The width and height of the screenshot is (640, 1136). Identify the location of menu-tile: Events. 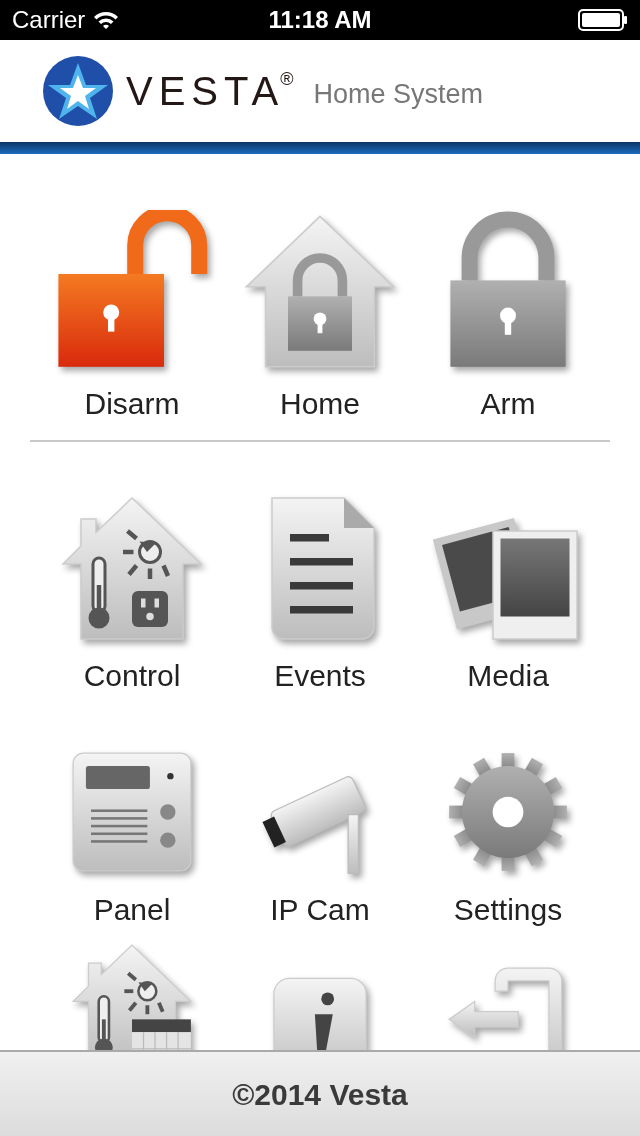
(320, 594).